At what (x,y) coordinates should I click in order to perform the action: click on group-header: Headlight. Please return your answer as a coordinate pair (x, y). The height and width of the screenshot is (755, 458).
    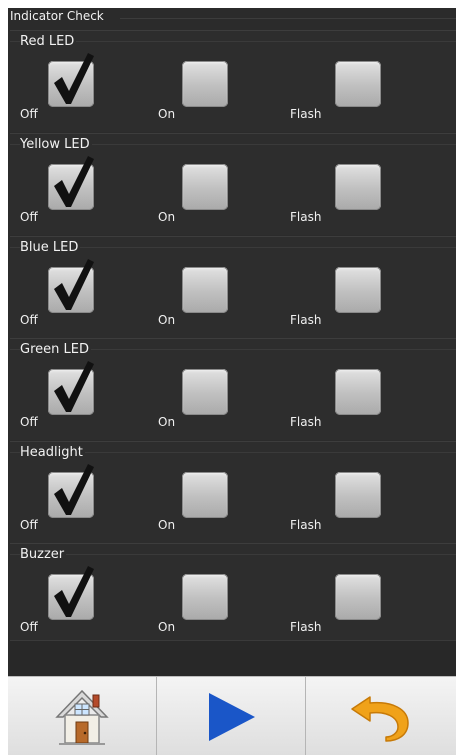
    Looking at the image, I should click on (233, 452).